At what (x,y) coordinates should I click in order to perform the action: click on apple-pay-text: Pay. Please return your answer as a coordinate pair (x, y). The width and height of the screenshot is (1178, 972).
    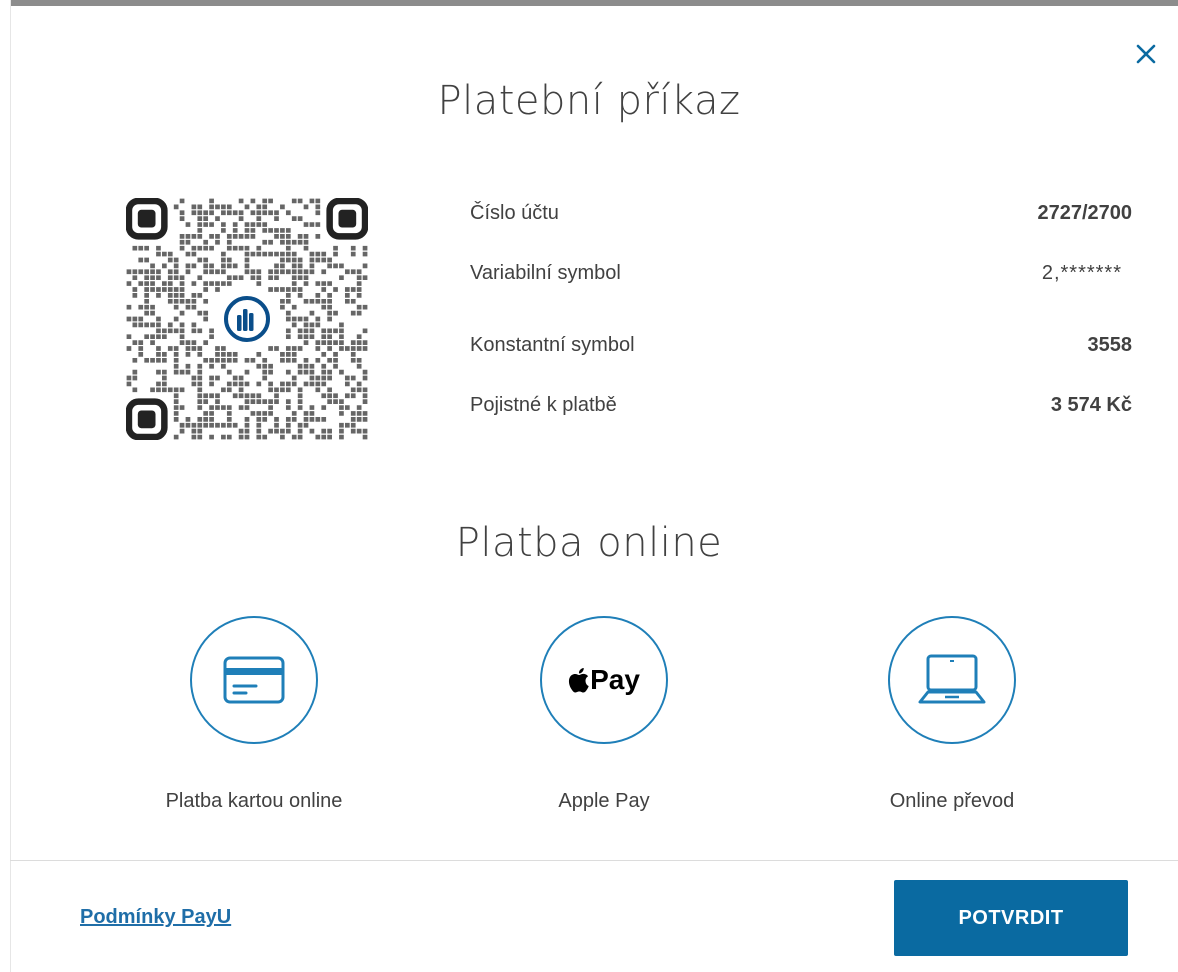
    Looking at the image, I should click on (615, 679).